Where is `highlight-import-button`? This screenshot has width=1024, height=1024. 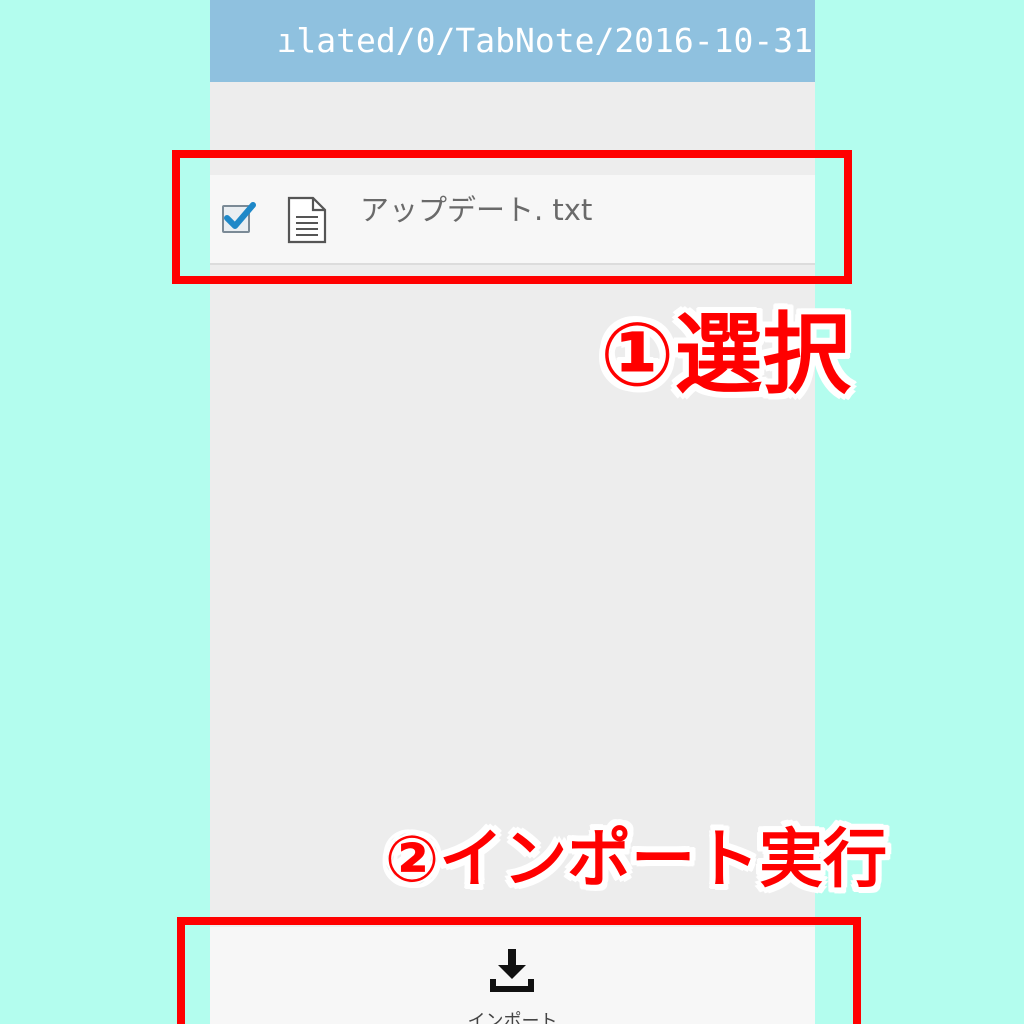 highlight-import-button is located at coordinates (519, 970).